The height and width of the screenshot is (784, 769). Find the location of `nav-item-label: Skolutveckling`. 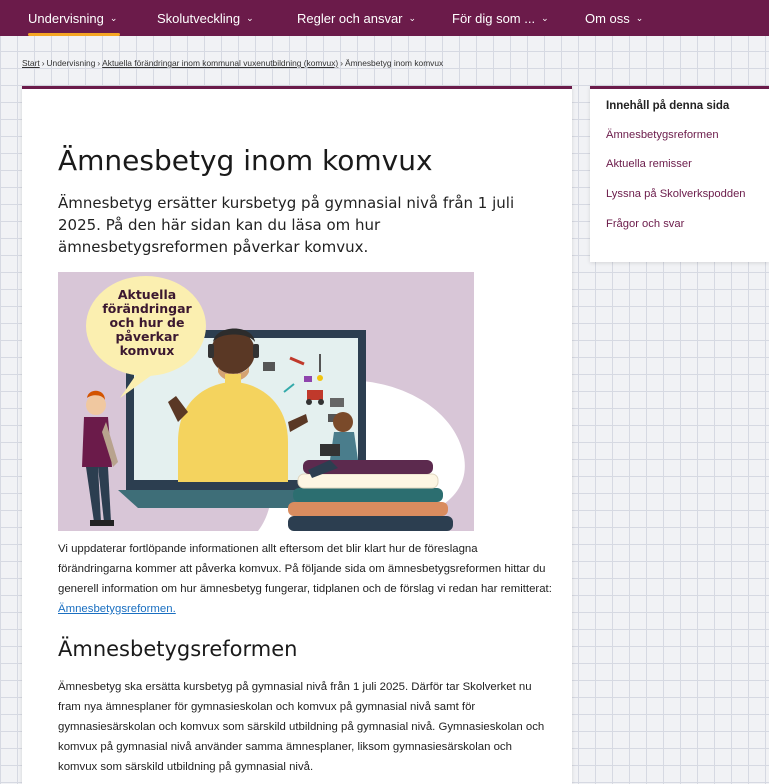

nav-item-label: Skolutveckling is located at coordinates (199, 18).